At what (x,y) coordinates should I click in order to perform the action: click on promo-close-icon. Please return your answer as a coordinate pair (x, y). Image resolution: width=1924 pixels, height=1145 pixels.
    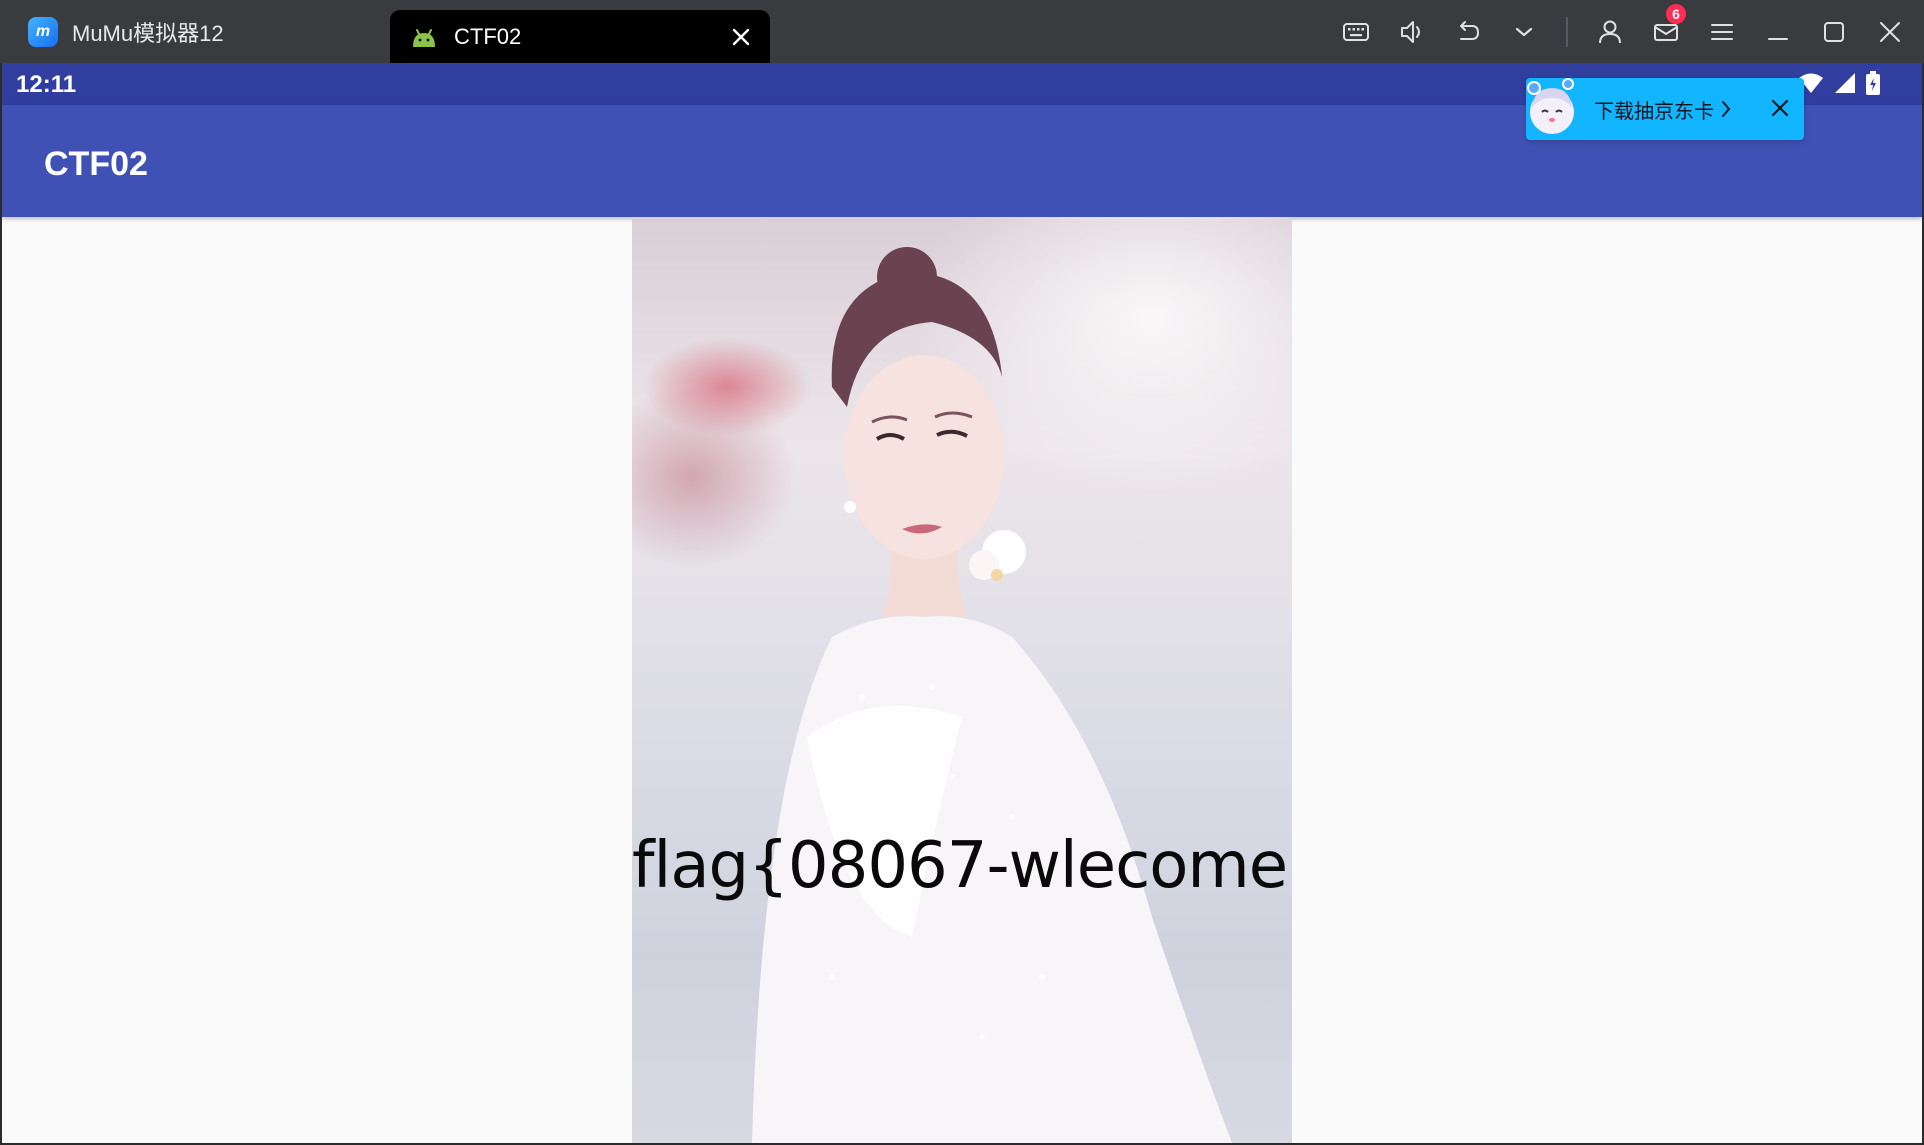
    Looking at the image, I should click on (1780, 108).